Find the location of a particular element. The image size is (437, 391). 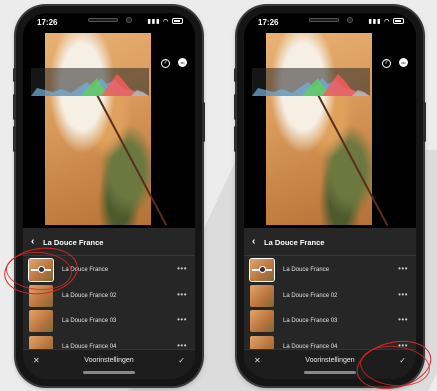

preset-item-1: La Douce France ••• is located at coordinates (330, 271).